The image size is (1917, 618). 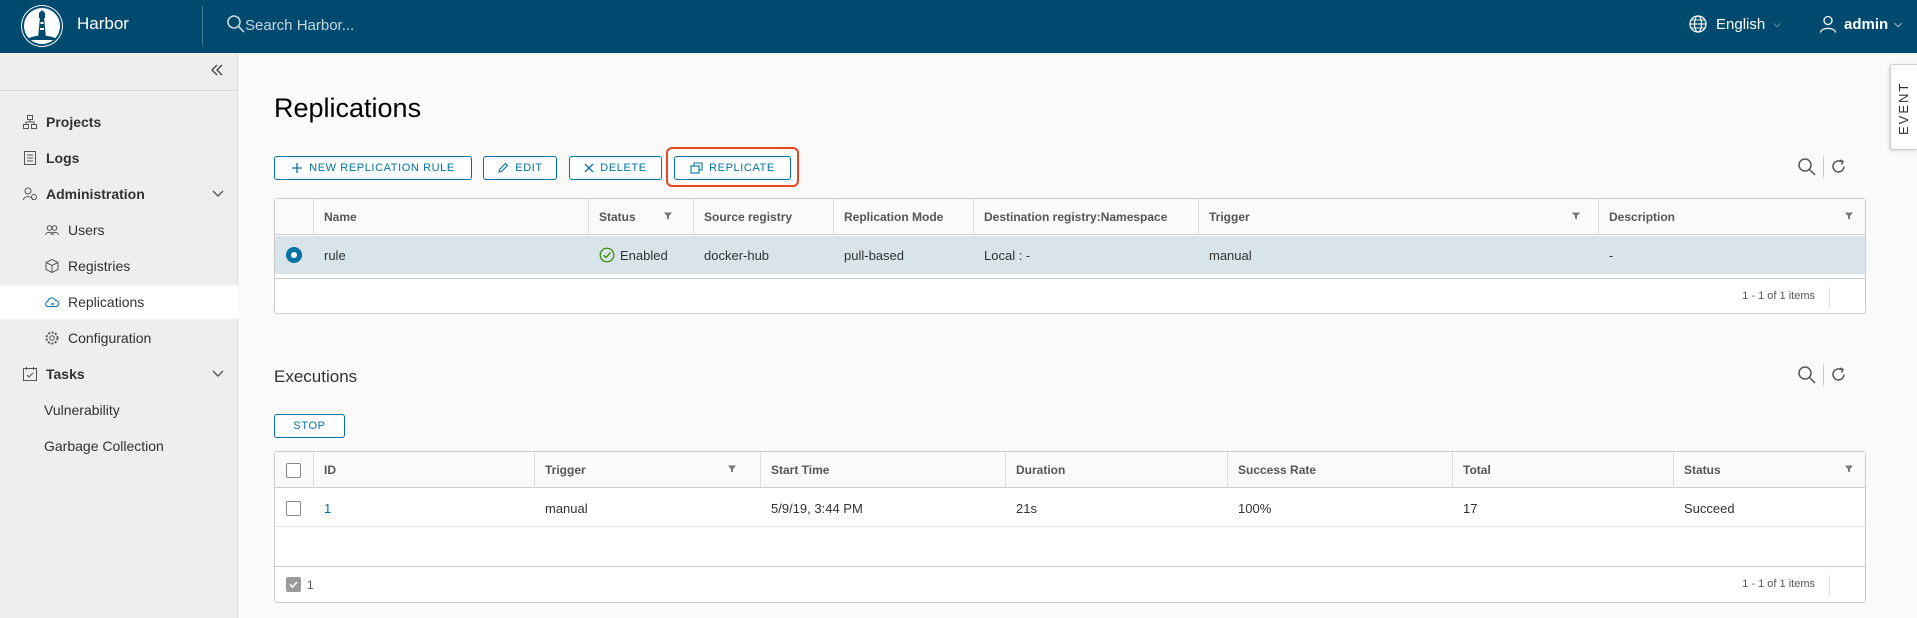 I want to click on execution-status: Succeed, so click(x=1709, y=508).